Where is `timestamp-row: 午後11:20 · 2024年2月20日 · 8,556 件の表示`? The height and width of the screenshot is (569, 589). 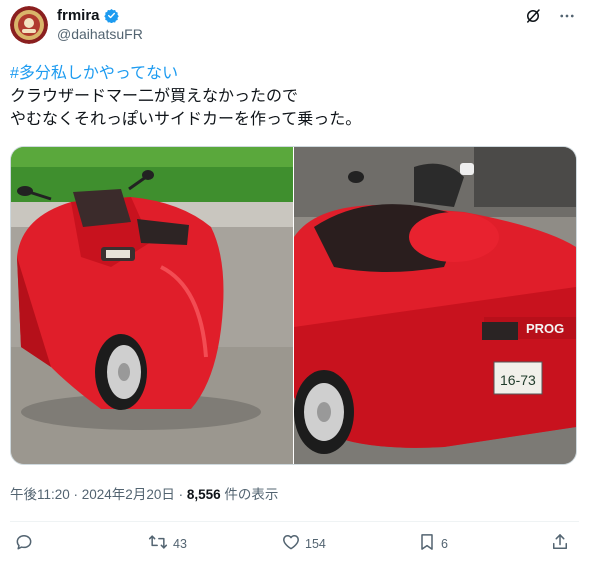
timestamp-row: 午後11:20 · 2024年2月20日 · 8,556 件の表示 is located at coordinates (144, 493).